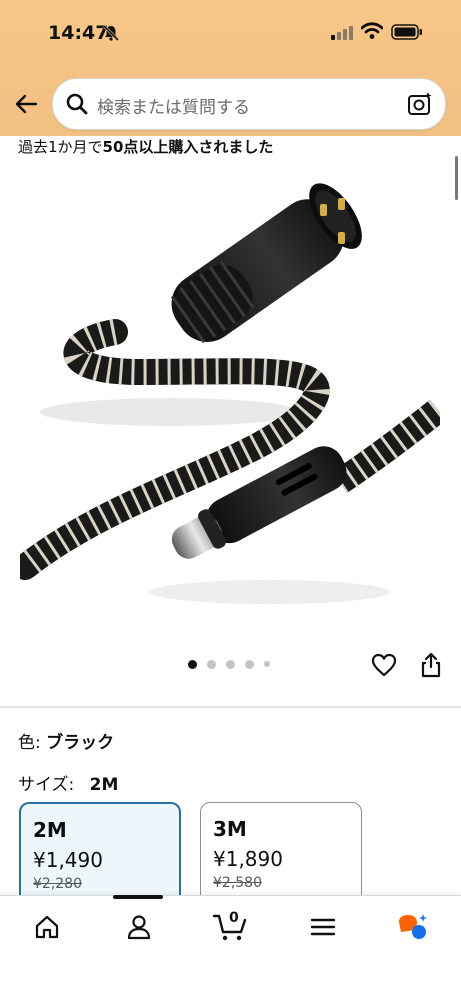  What do you see at coordinates (57, 884) in the screenshot?
I see `option-list-price: ¥2,280` at bounding box center [57, 884].